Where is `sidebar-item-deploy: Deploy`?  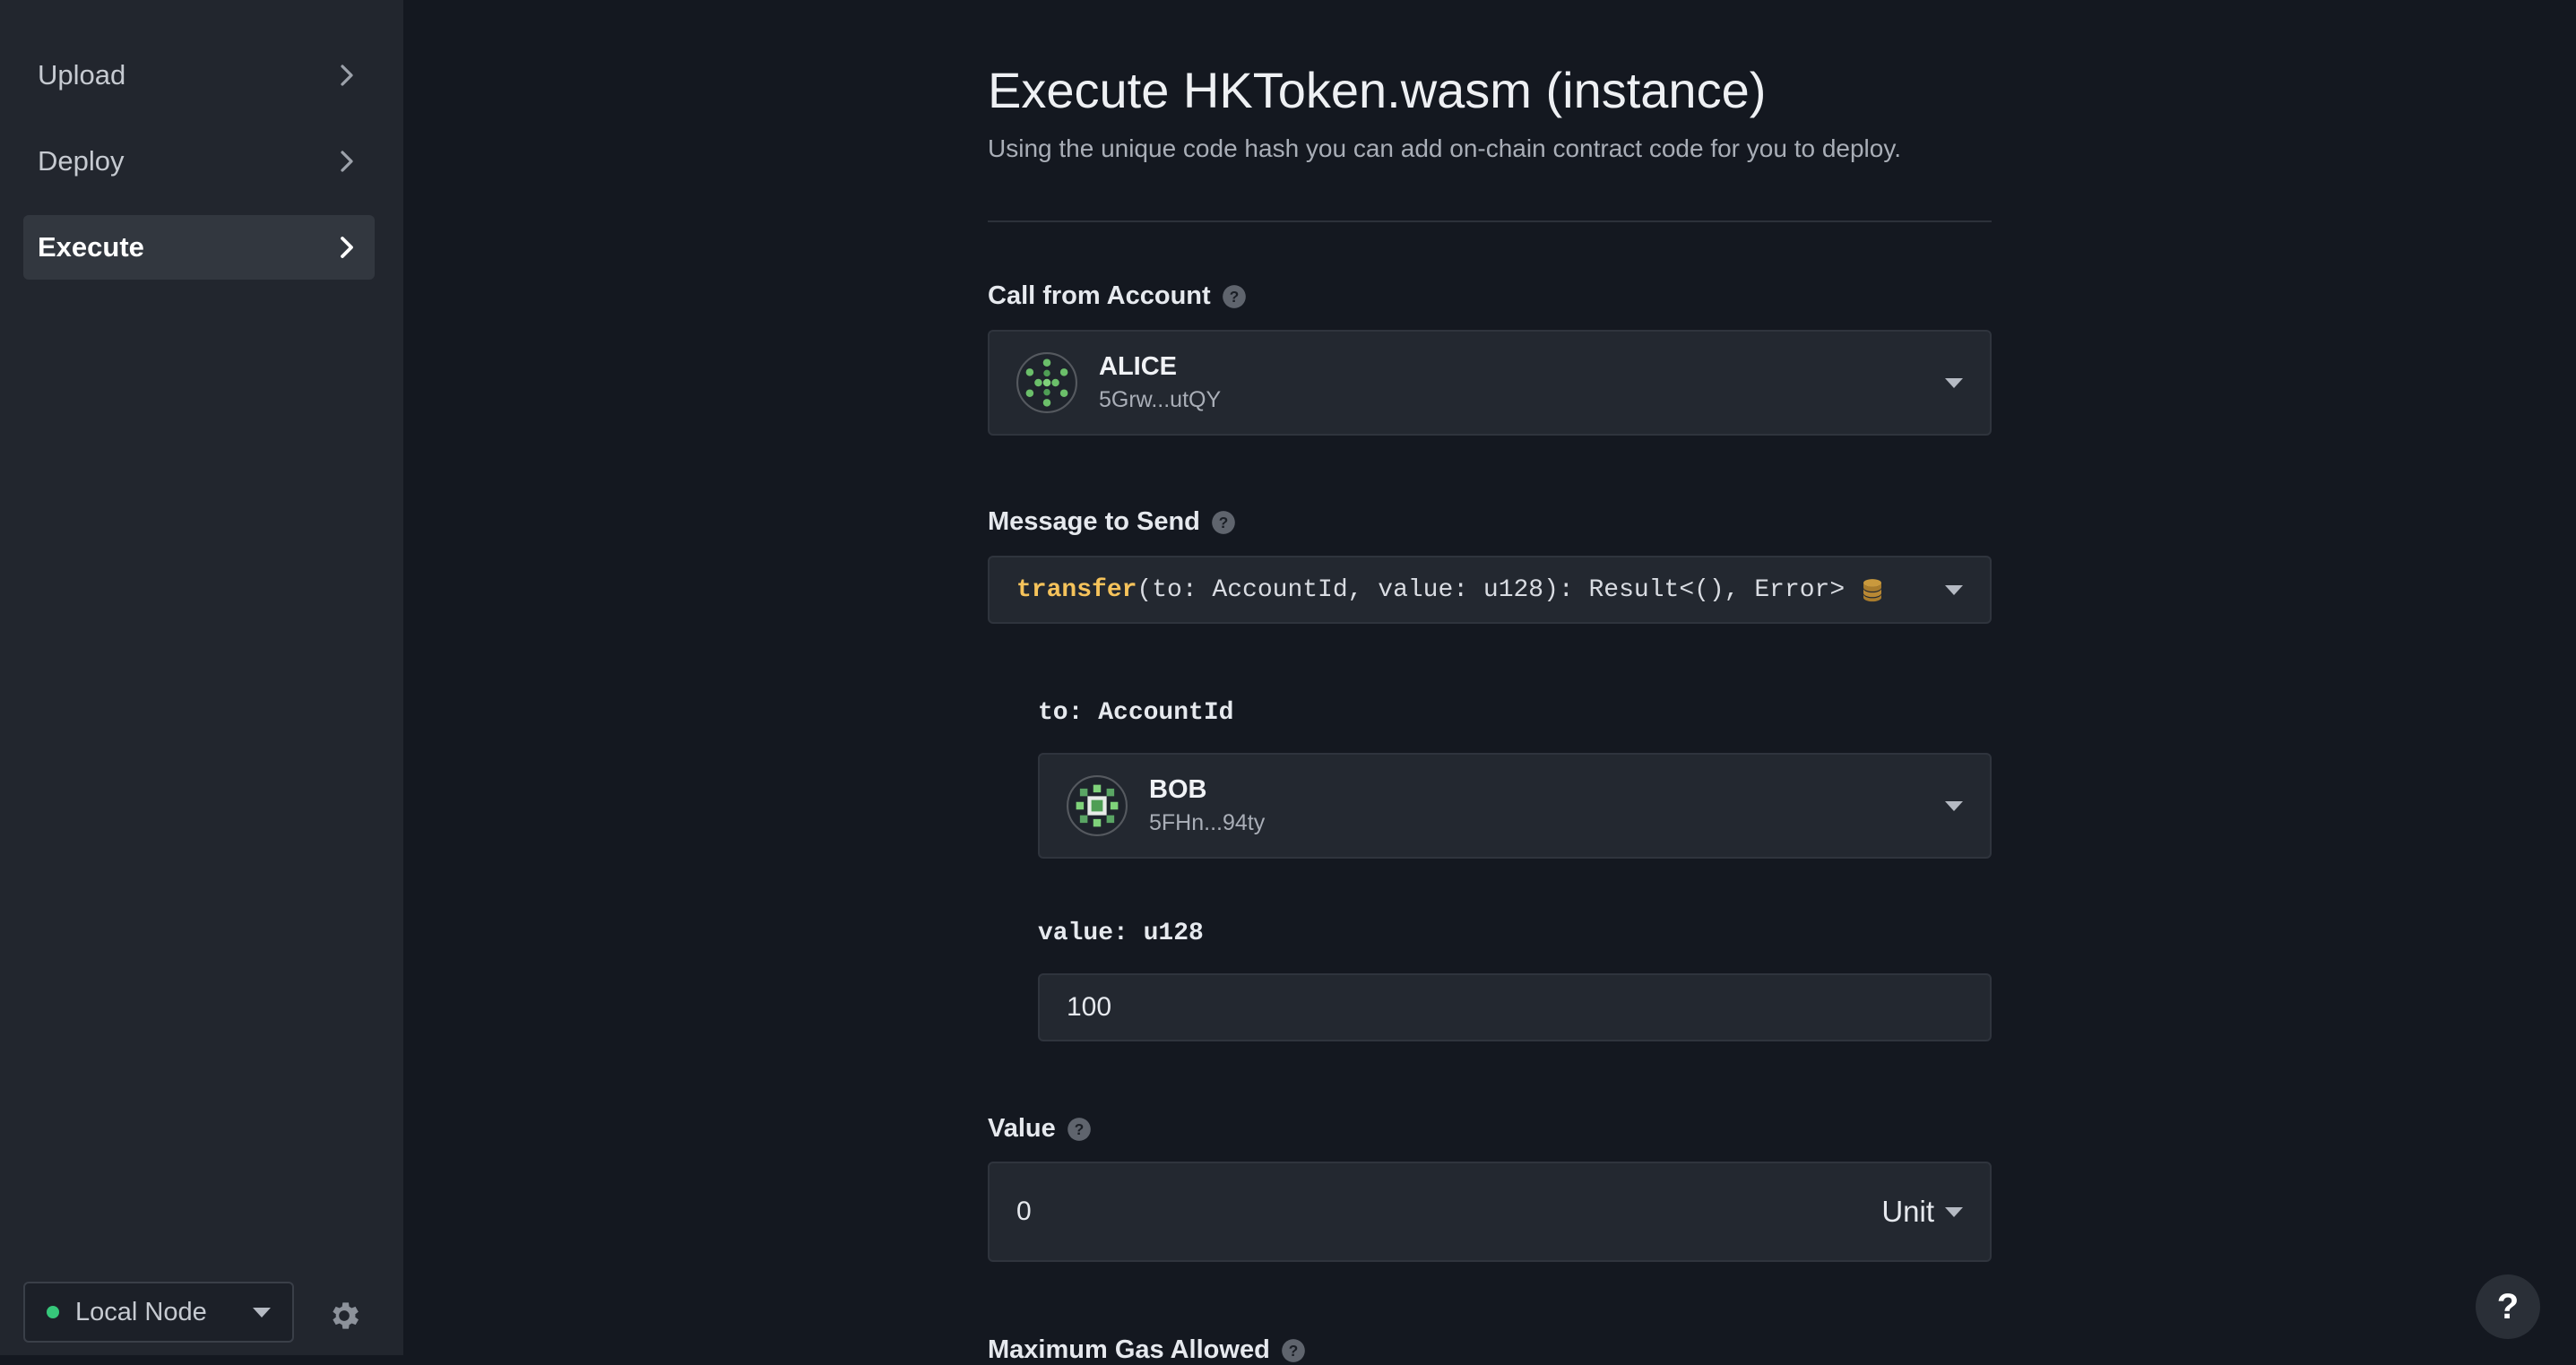 sidebar-item-deploy: Deploy is located at coordinates (199, 161).